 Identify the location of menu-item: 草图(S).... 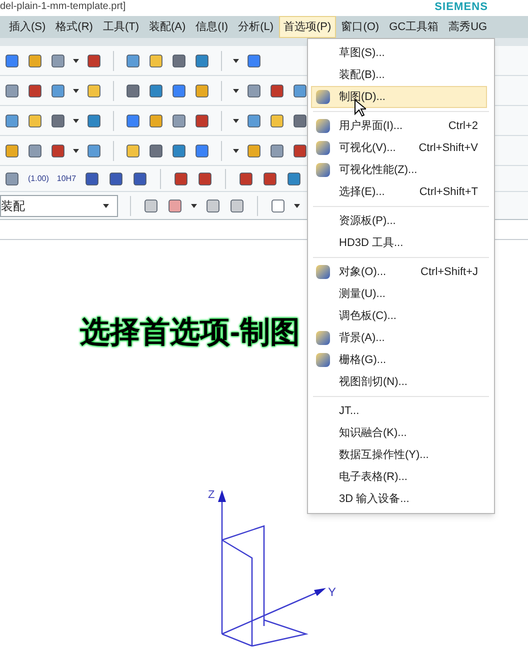
(399, 53).